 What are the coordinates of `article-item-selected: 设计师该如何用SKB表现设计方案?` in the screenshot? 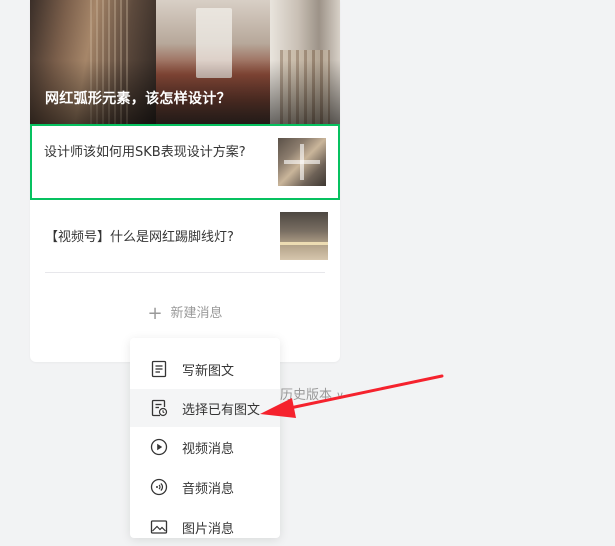 It's located at (185, 162).